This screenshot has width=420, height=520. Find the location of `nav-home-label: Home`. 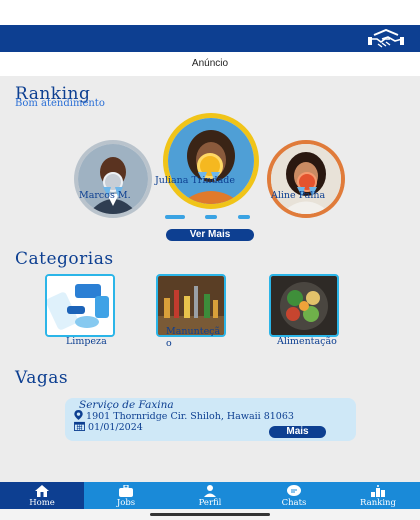

nav-home-label: Home is located at coordinates (42, 503).